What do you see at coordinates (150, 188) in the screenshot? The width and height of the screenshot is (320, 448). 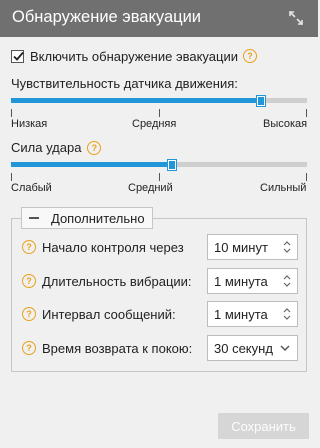 I see `tick-label-medium: Средний` at bounding box center [150, 188].